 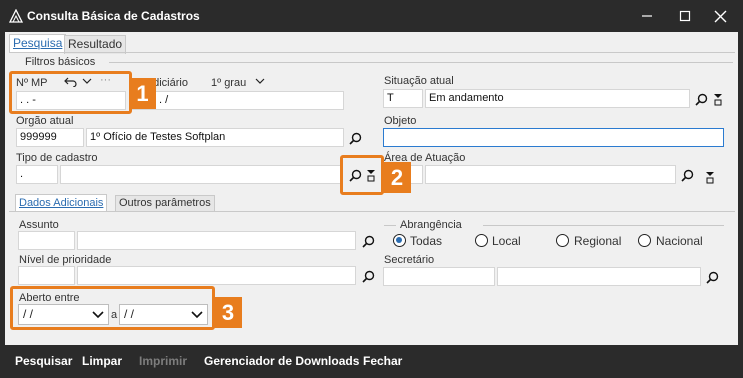 I want to click on orgao-code-input: 999999, so click(x=50, y=137).